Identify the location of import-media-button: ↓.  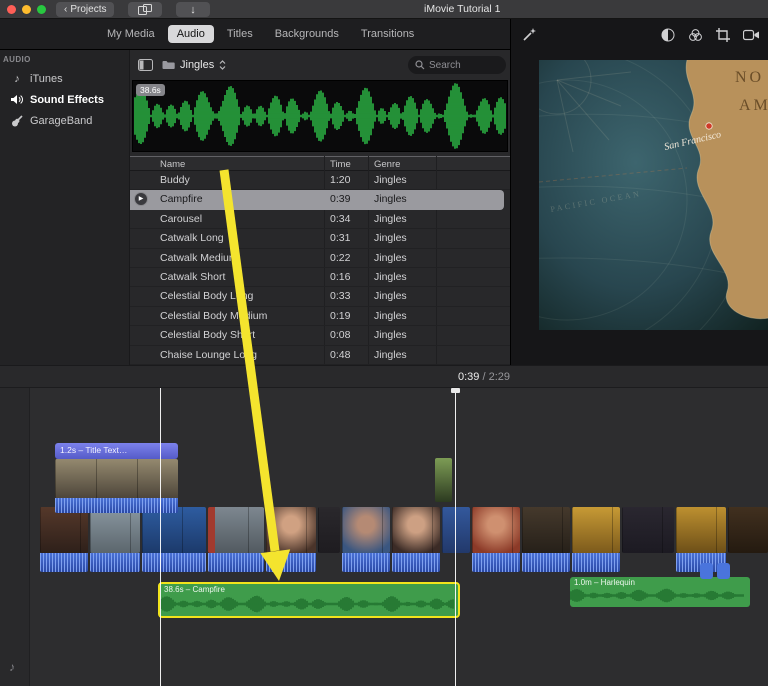
(193, 9).